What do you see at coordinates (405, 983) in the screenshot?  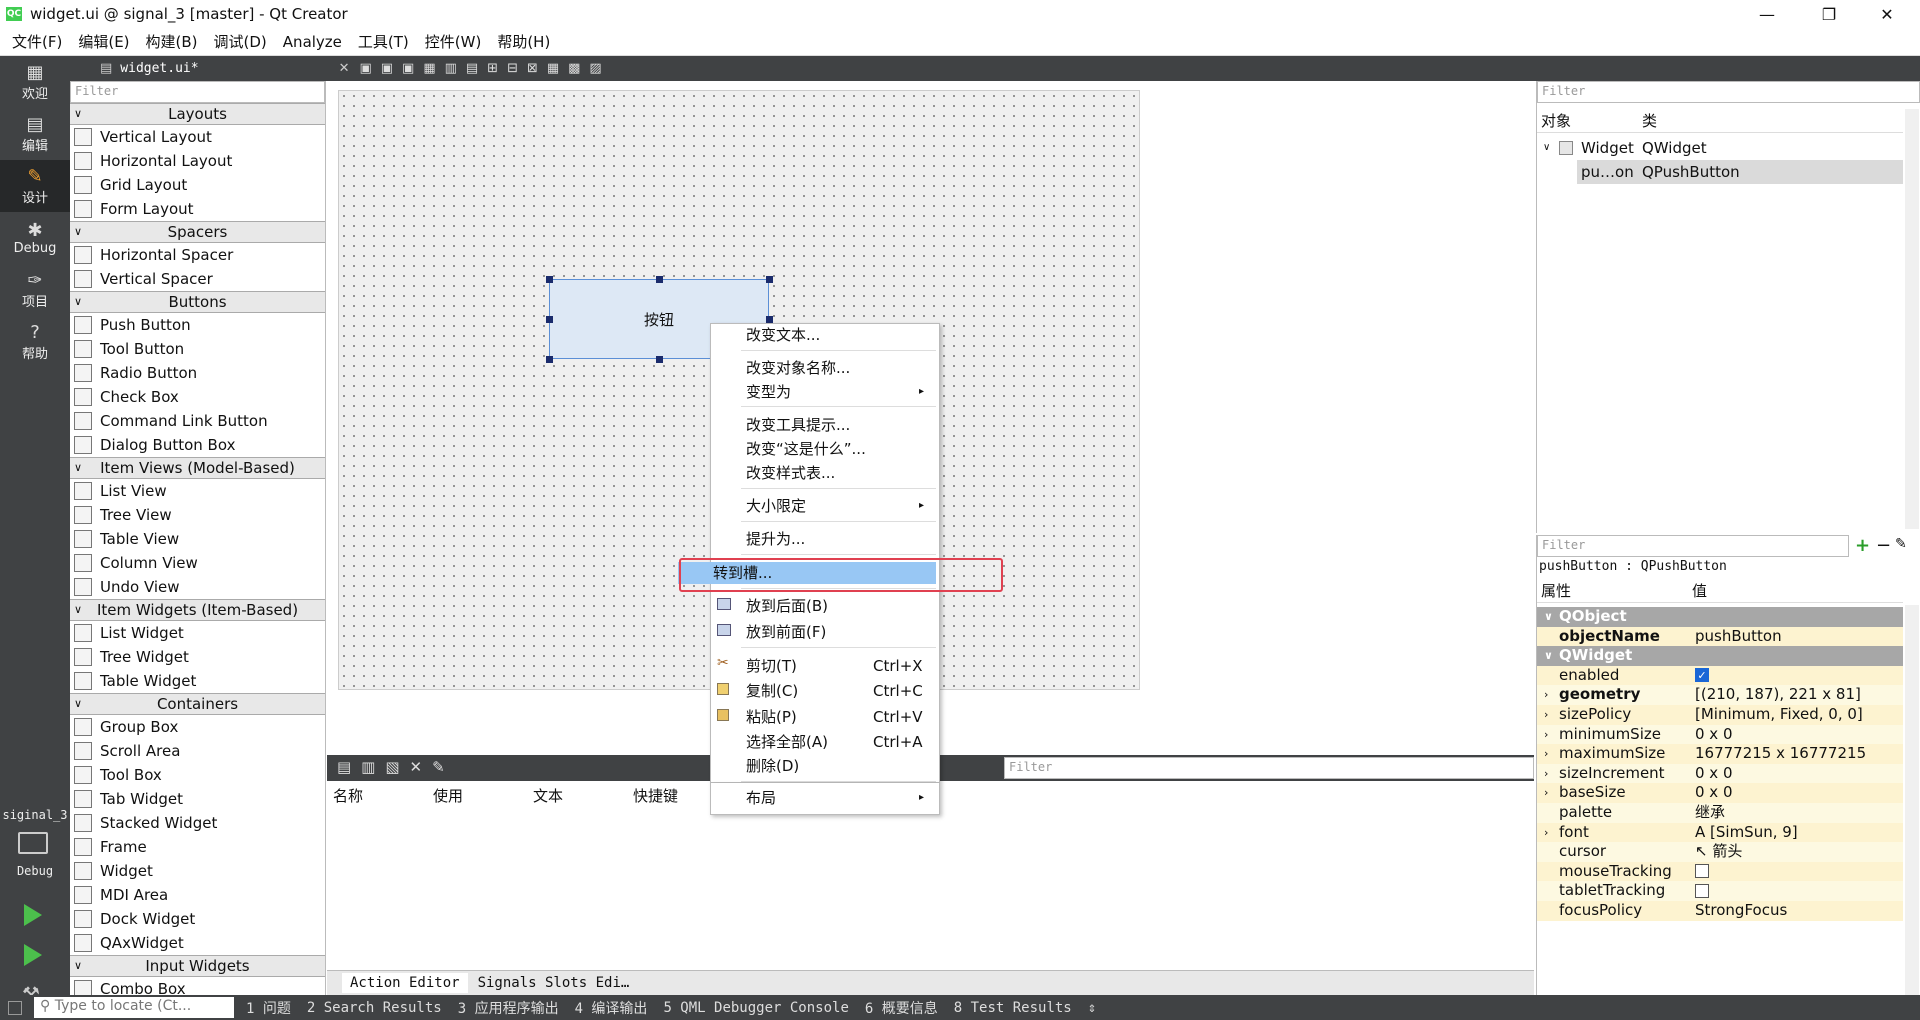 I see `tab-action-editor: Action Editor` at bounding box center [405, 983].